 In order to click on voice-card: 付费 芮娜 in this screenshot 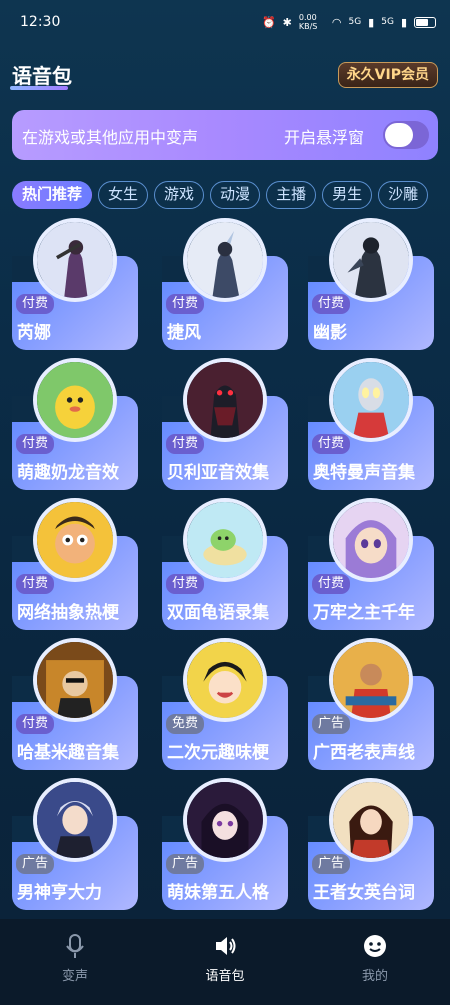, I will do `click(75, 284)`.